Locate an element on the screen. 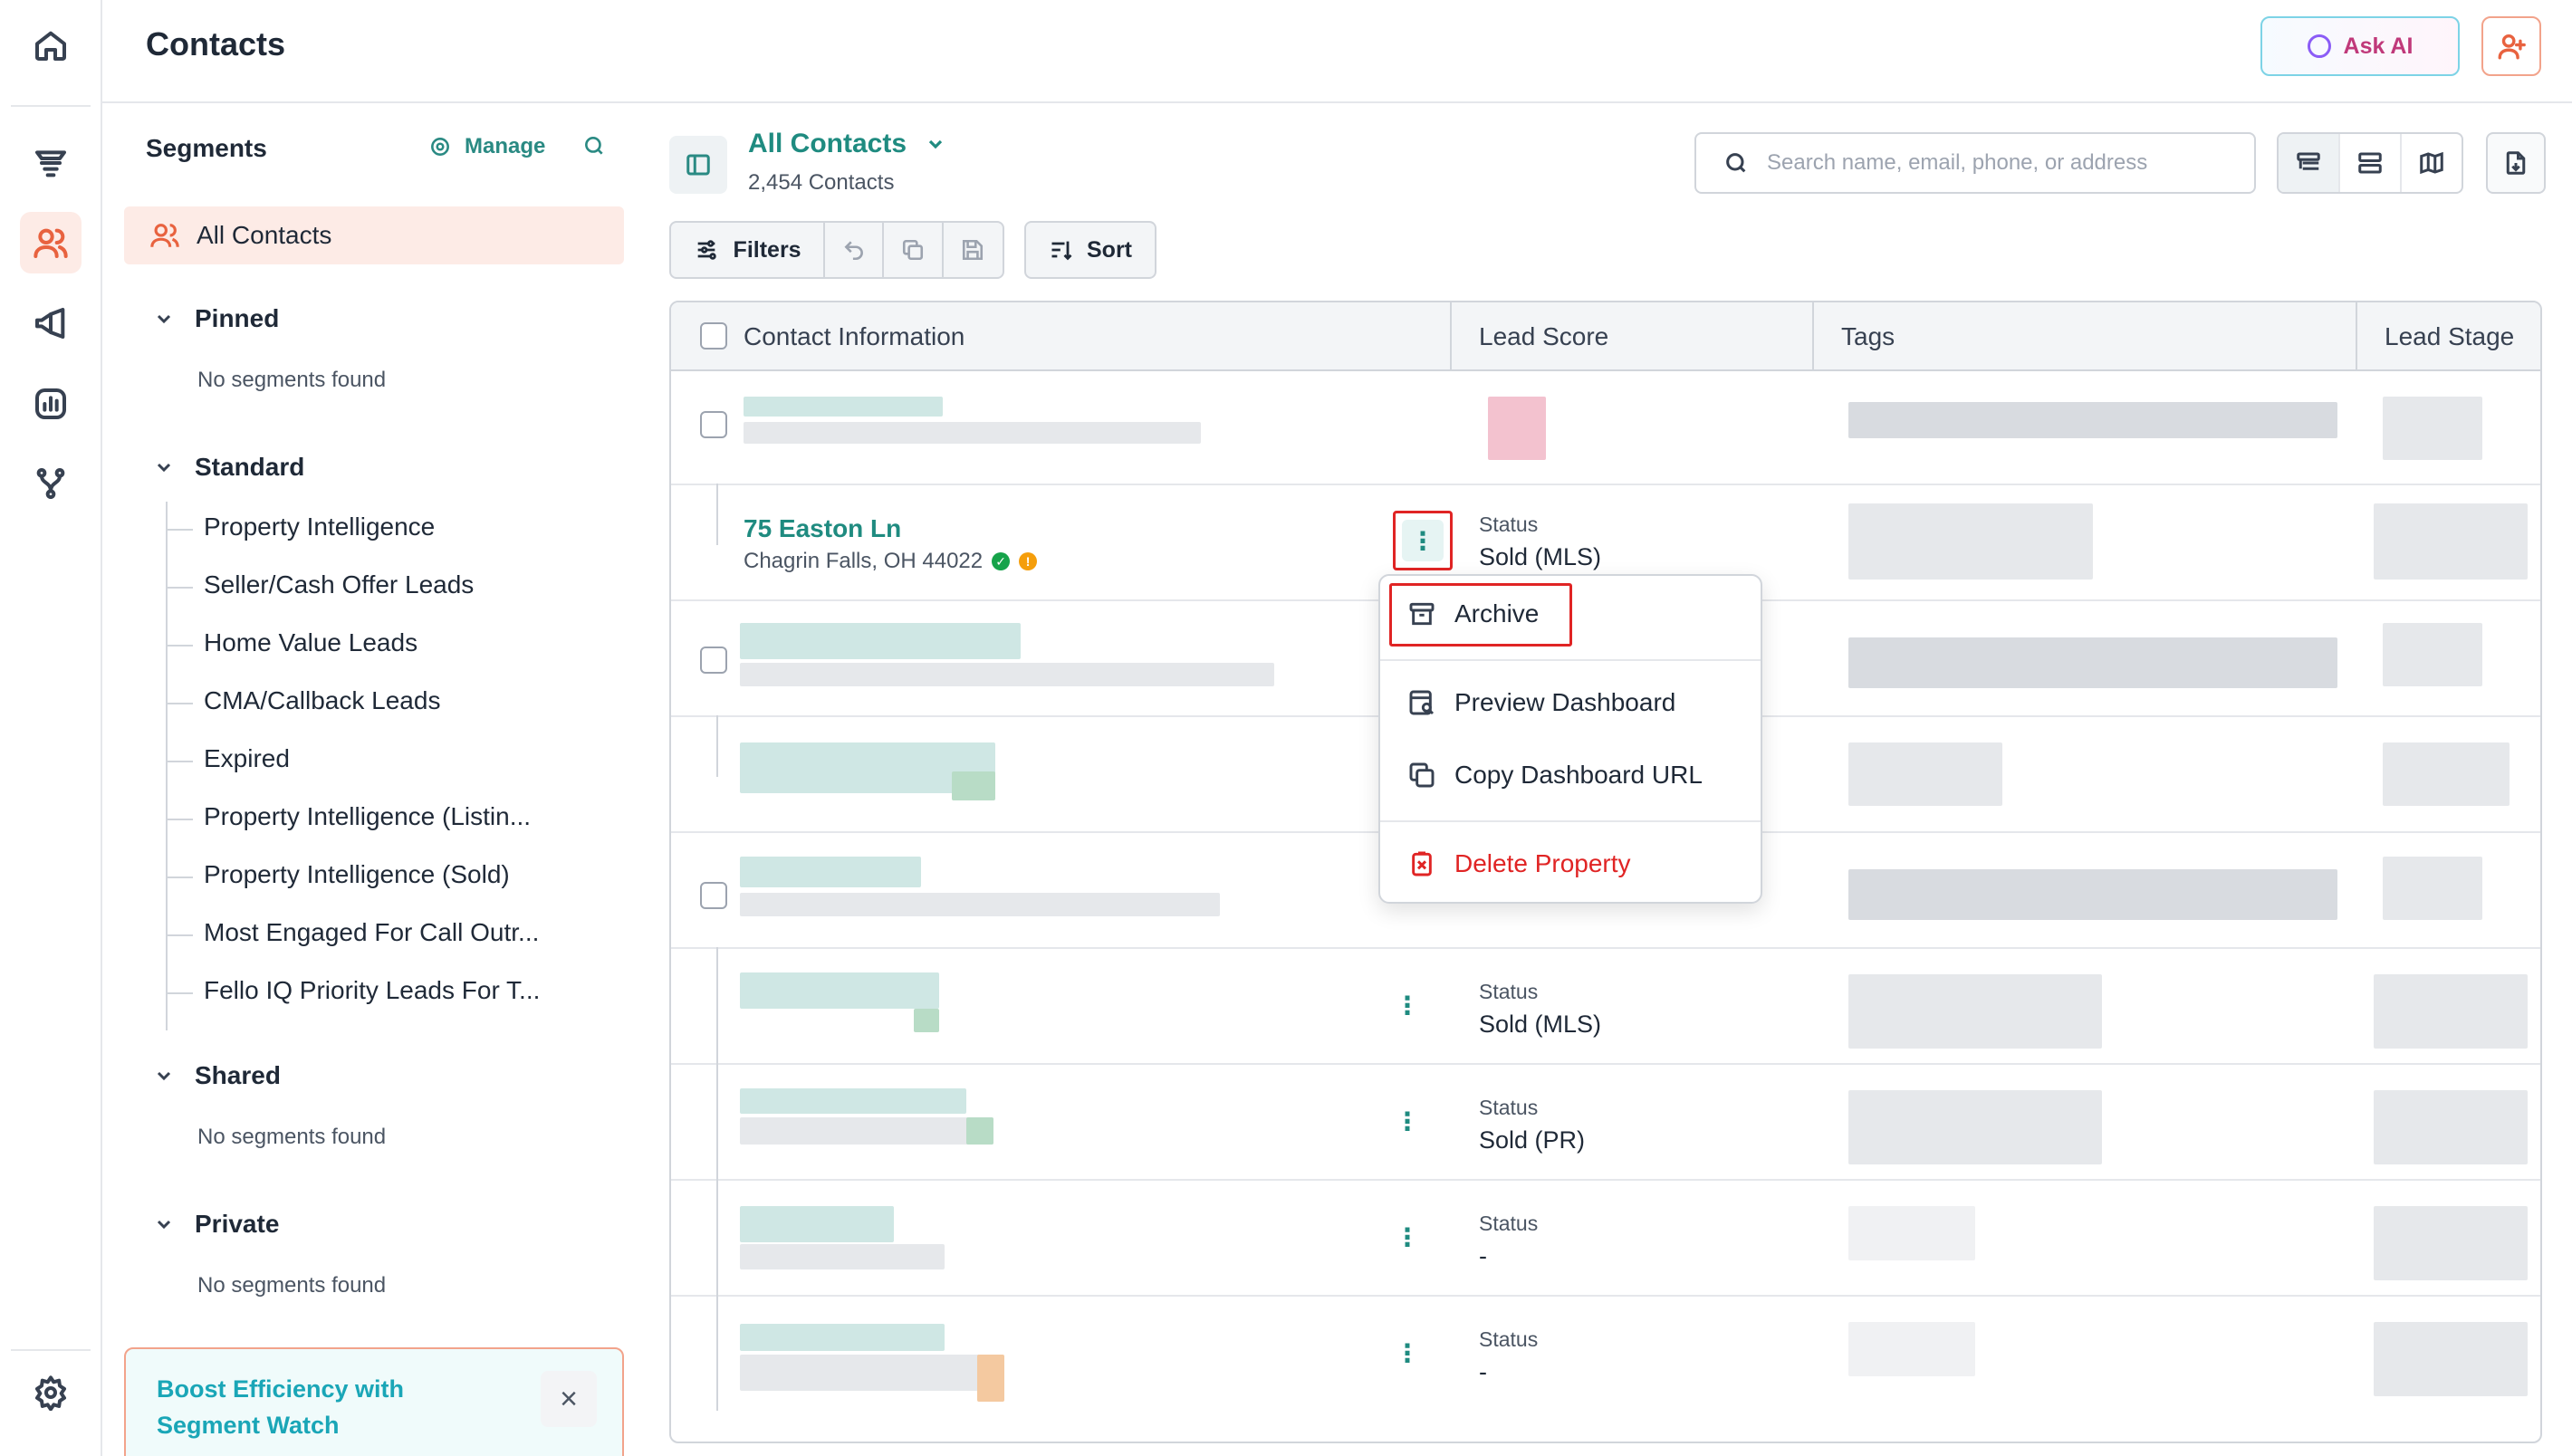 This screenshot has width=2572, height=1456. analytics-icon is located at coordinates (51, 404).